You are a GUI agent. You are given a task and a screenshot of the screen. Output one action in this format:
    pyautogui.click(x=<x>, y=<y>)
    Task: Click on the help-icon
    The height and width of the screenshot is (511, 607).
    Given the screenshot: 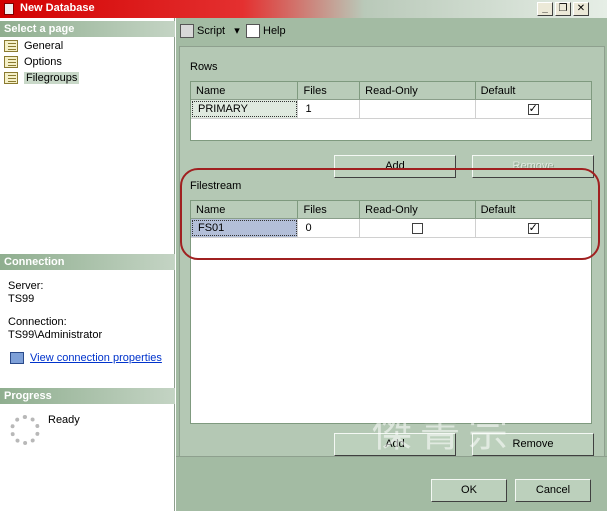 What is the action you would take?
    pyautogui.click(x=253, y=31)
    